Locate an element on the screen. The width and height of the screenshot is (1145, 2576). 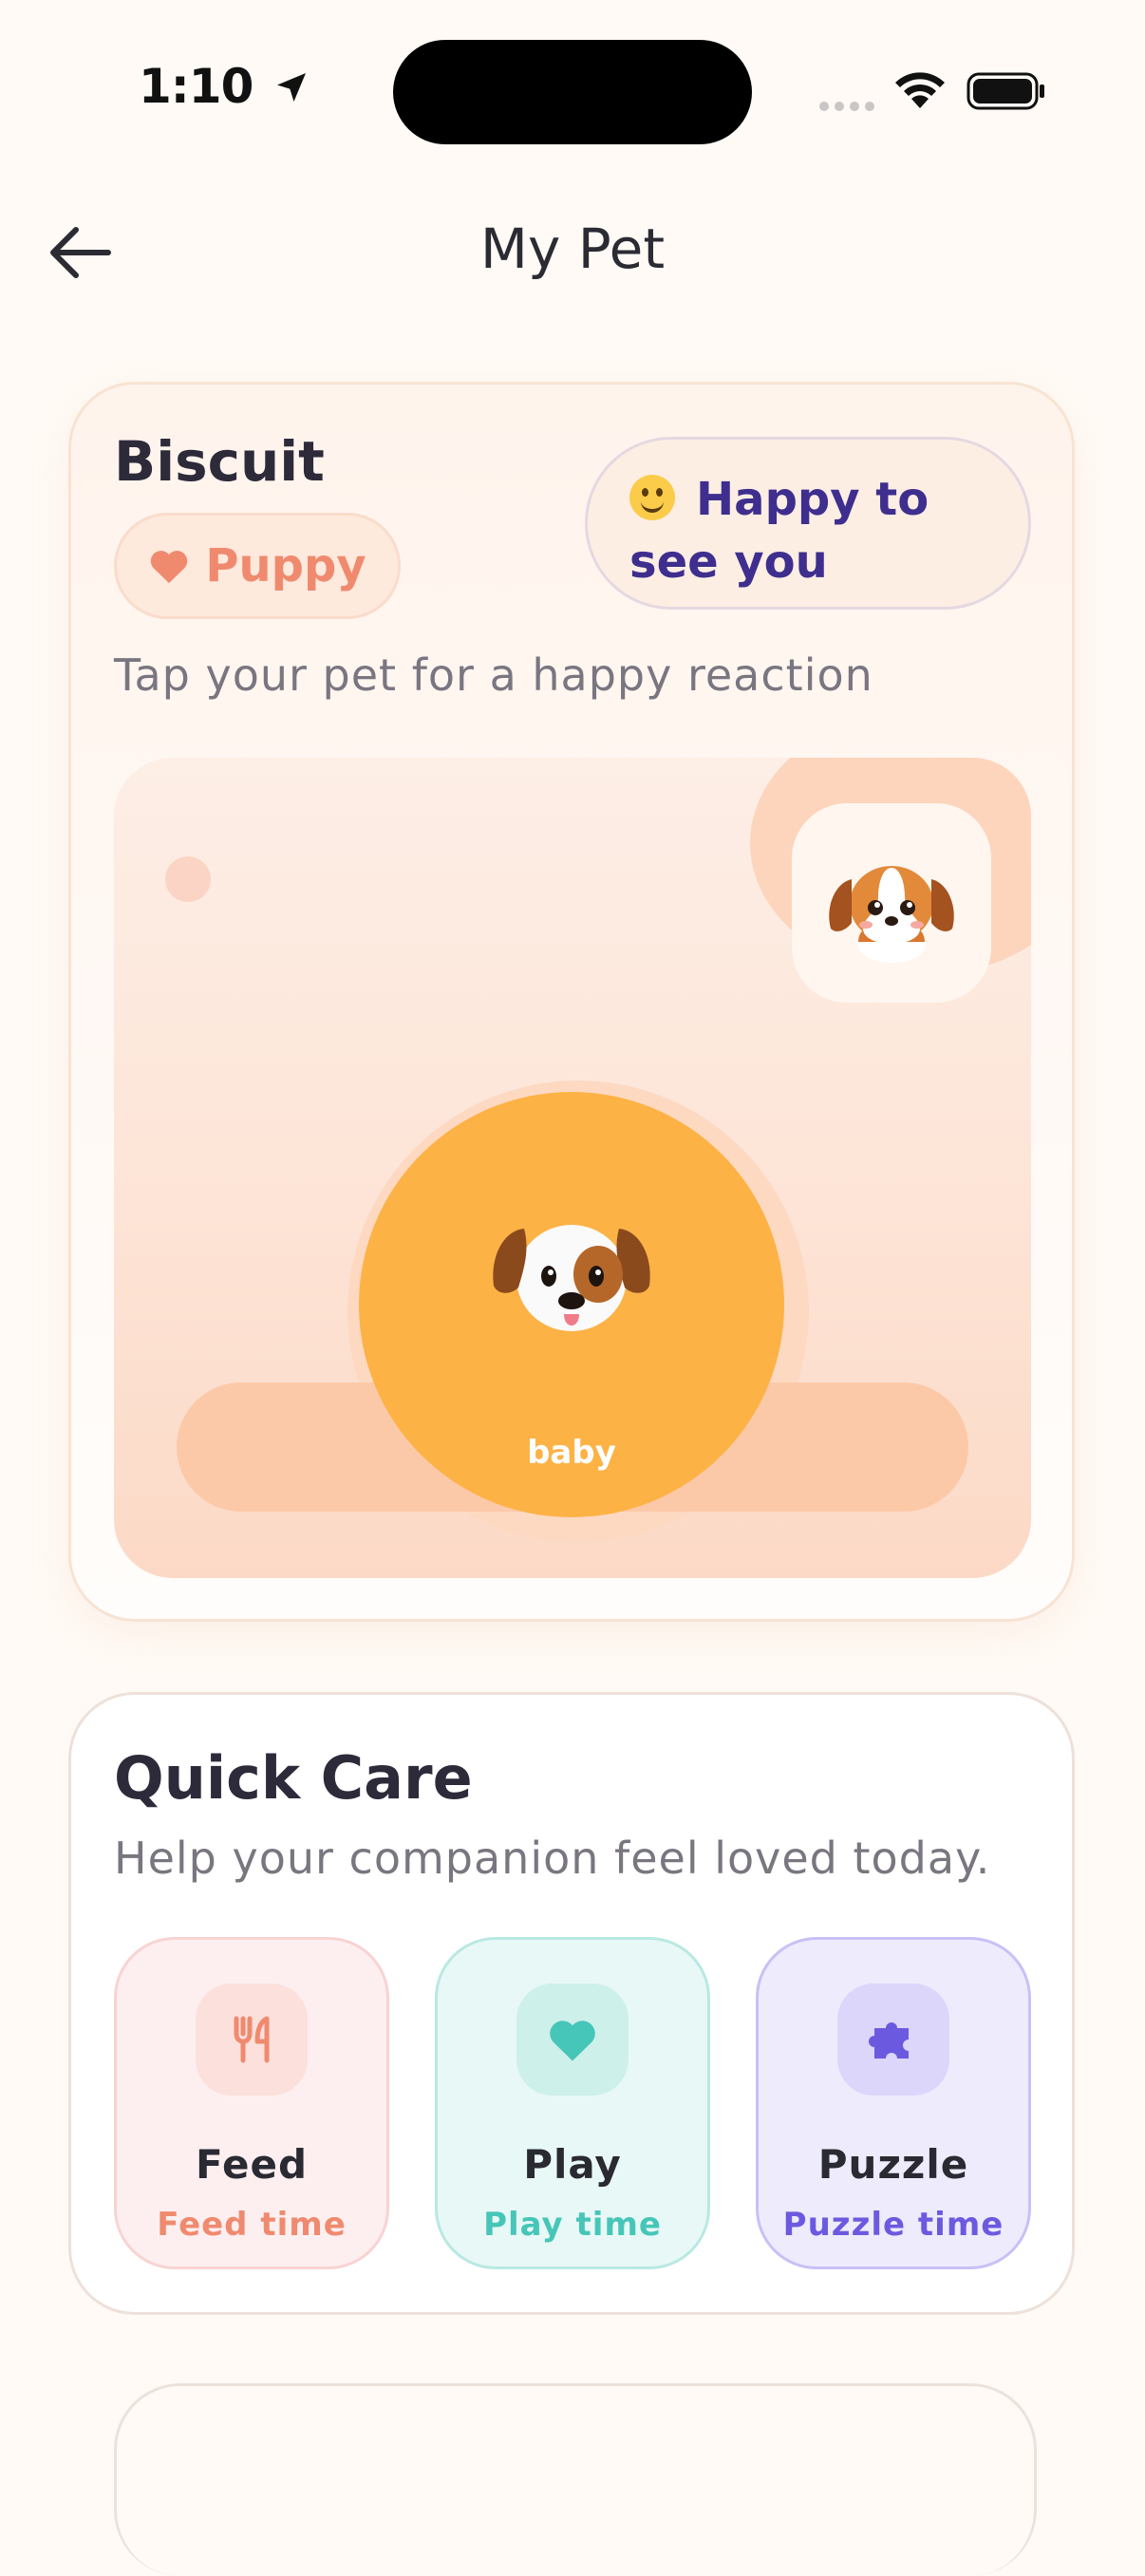
cellular-signal-icon is located at coordinates (847, 108).